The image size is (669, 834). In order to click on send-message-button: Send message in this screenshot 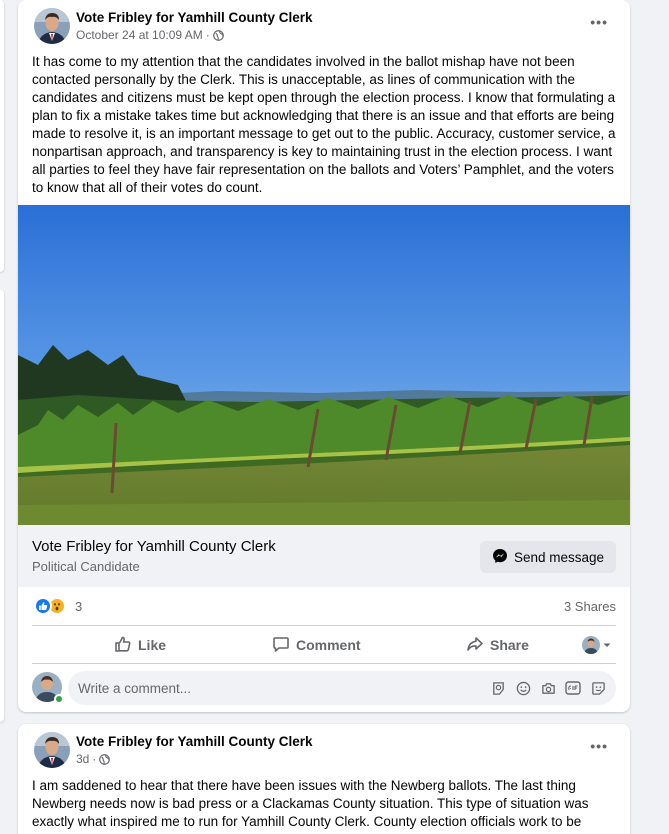, I will do `click(547, 557)`.